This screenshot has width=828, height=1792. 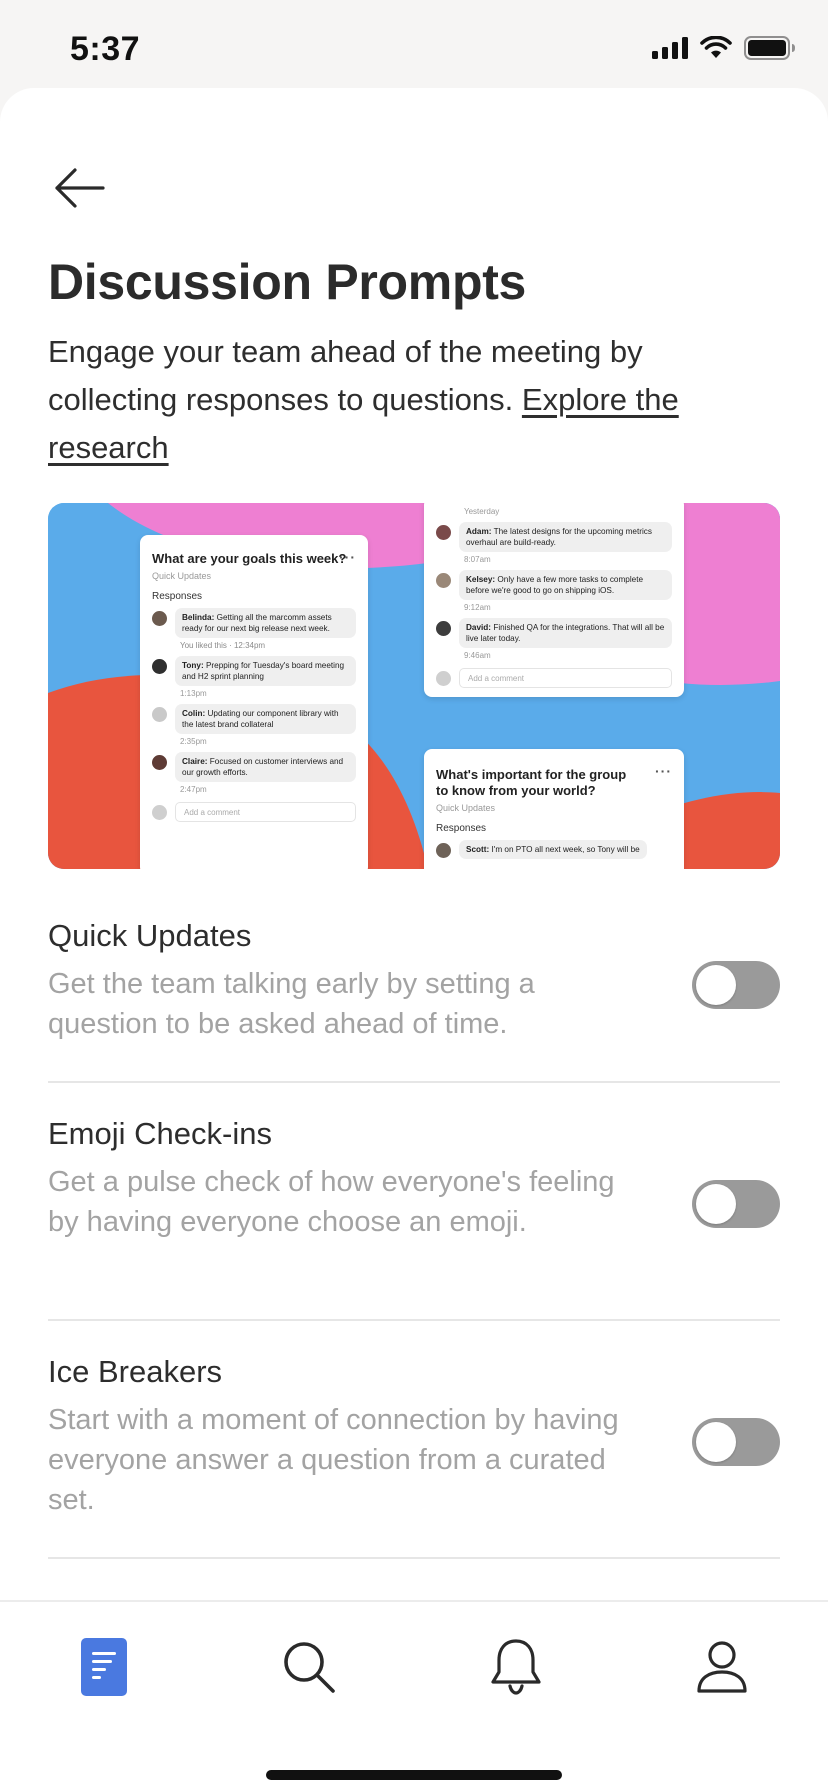 I want to click on comment-meta: You liked this · 12:34pm, so click(x=223, y=645).